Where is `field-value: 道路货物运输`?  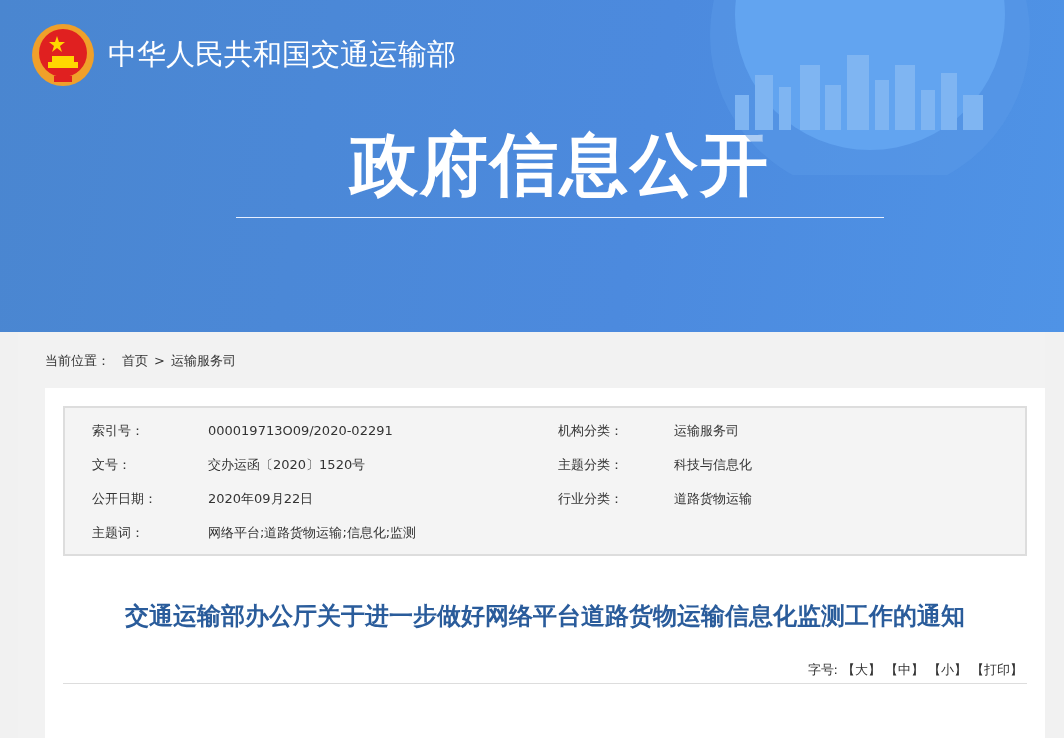
field-value: 道路货物运输 is located at coordinates (713, 499).